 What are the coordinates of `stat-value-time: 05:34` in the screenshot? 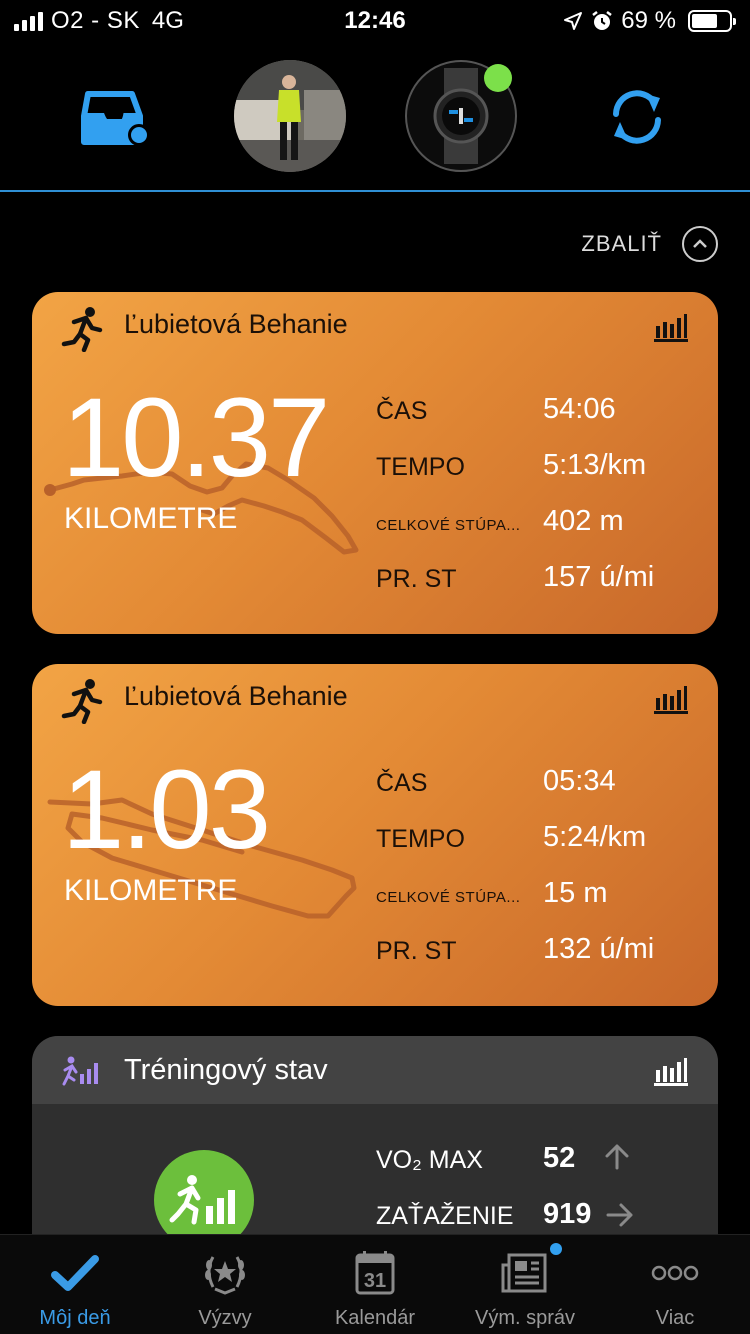 It's located at (579, 781).